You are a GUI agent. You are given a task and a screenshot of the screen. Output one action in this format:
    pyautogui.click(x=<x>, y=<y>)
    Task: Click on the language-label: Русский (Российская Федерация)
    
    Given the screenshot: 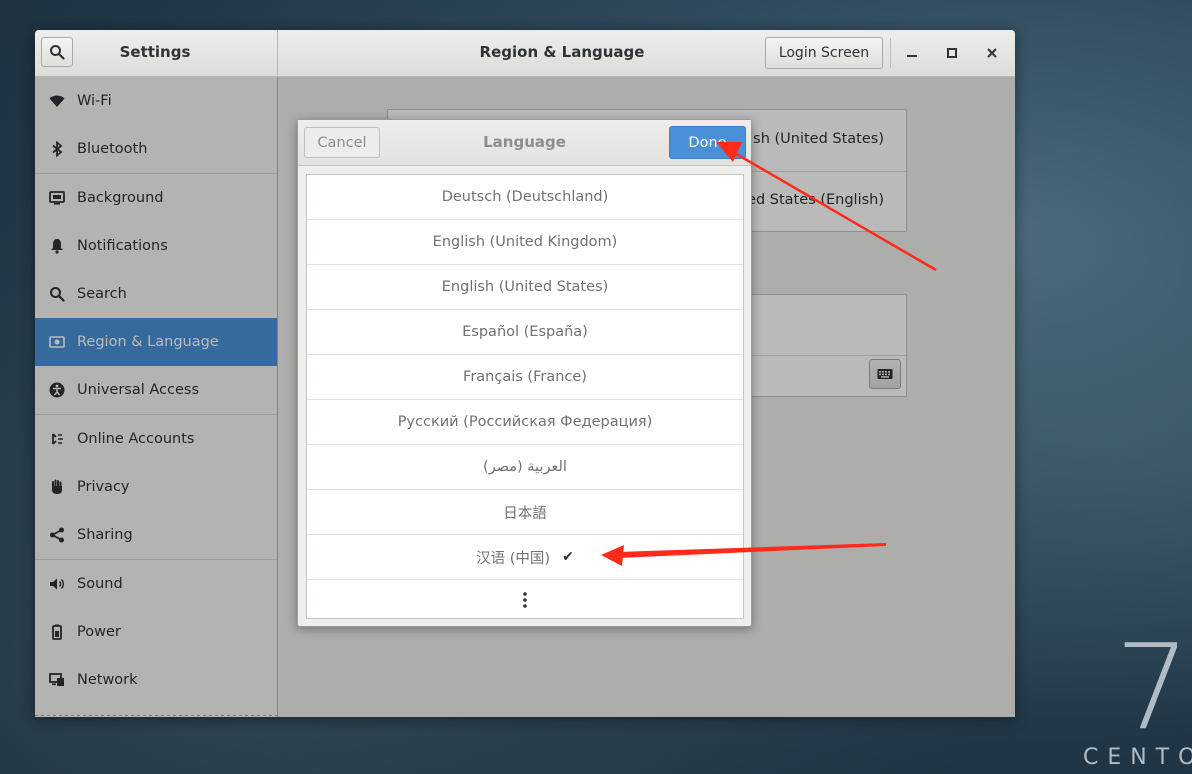 What is the action you would take?
    pyautogui.click(x=525, y=422)
    